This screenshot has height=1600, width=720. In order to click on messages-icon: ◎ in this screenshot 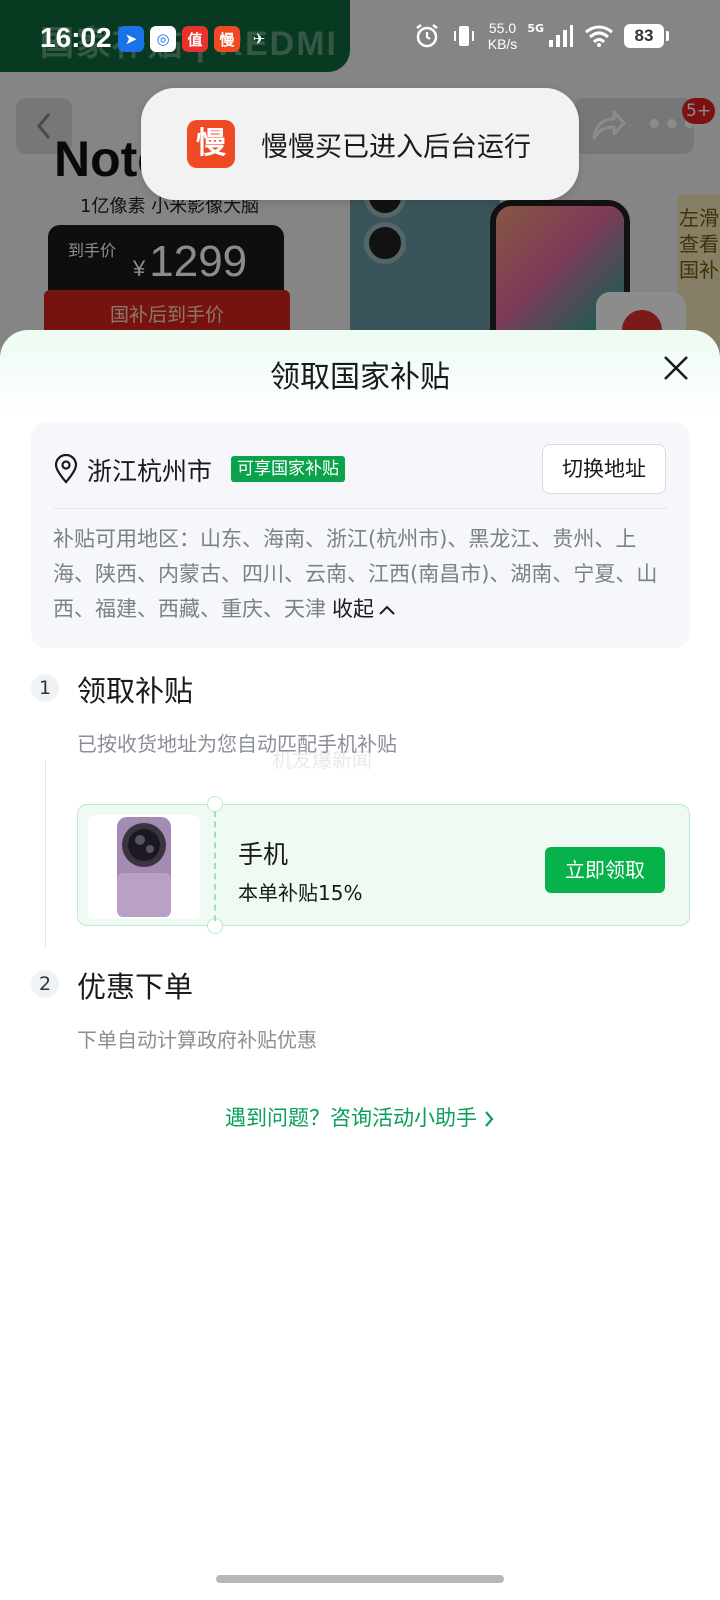, I will do `click(163, 39)`.